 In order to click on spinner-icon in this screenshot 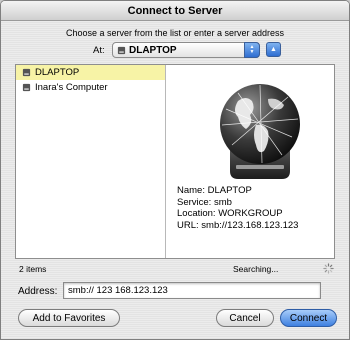, I will do `click(328, 268)`.